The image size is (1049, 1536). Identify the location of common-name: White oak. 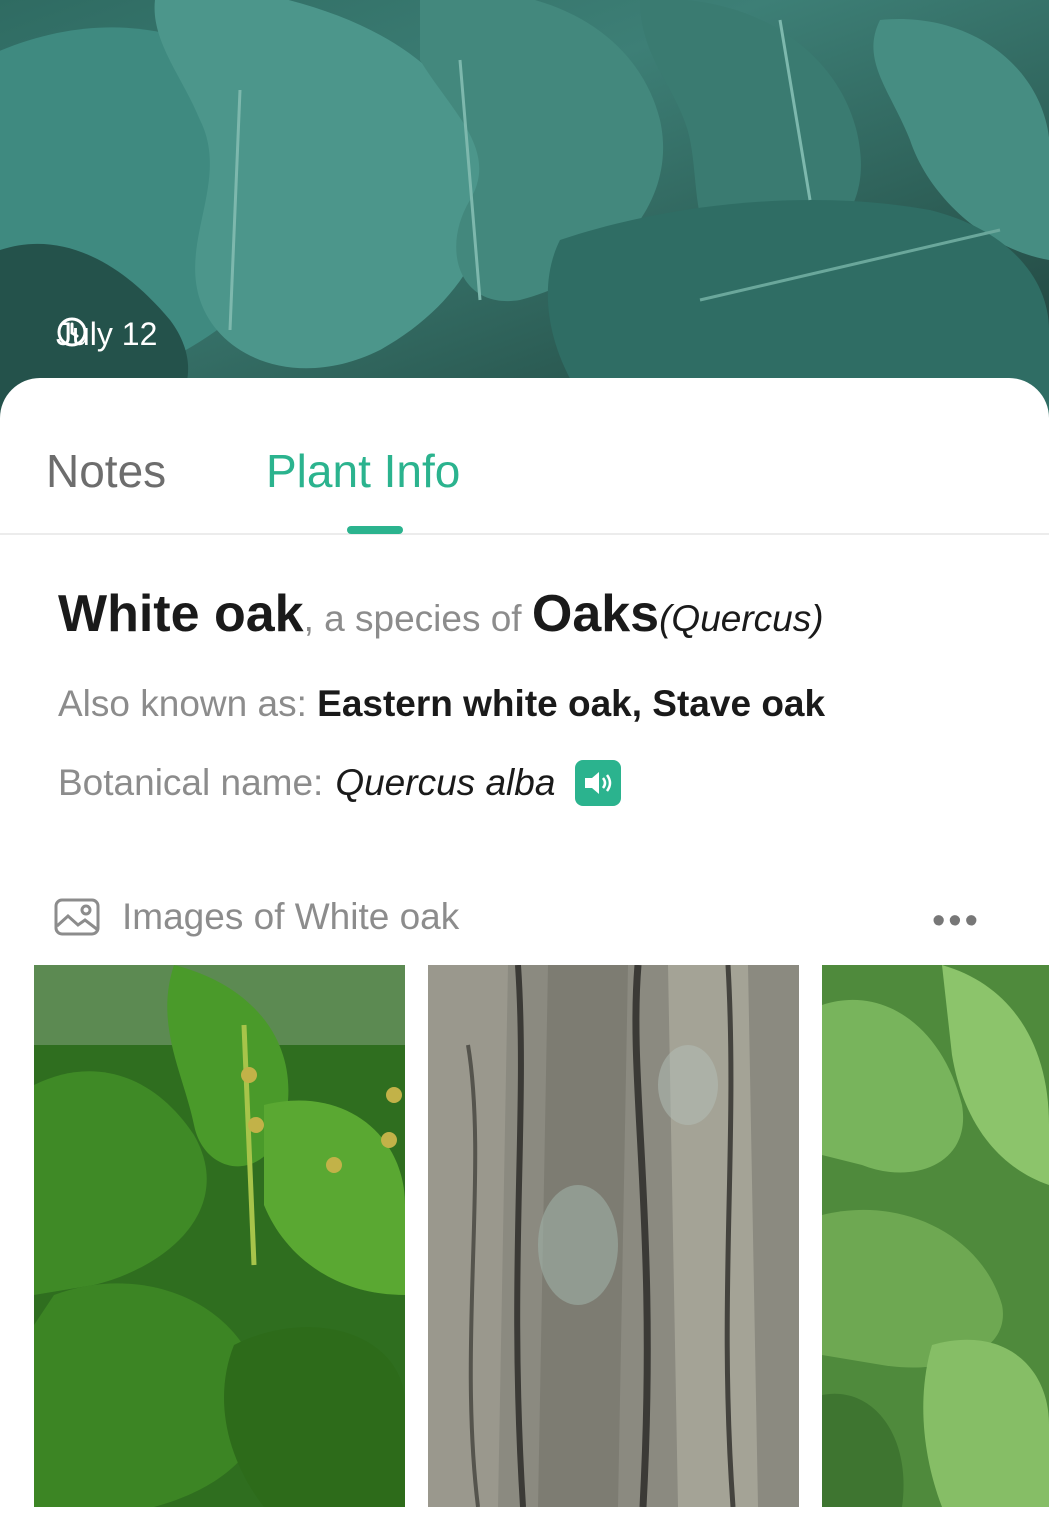
(181, 614).